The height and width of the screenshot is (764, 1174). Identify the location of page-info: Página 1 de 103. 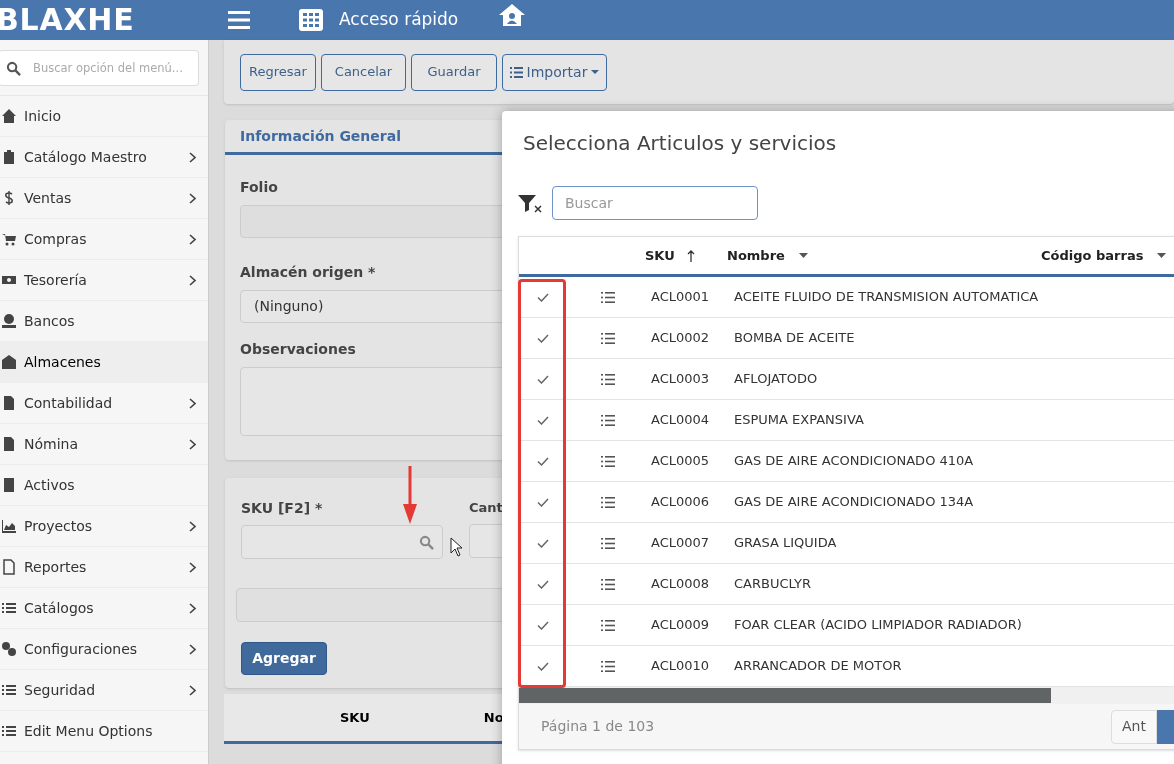
(598, 726).